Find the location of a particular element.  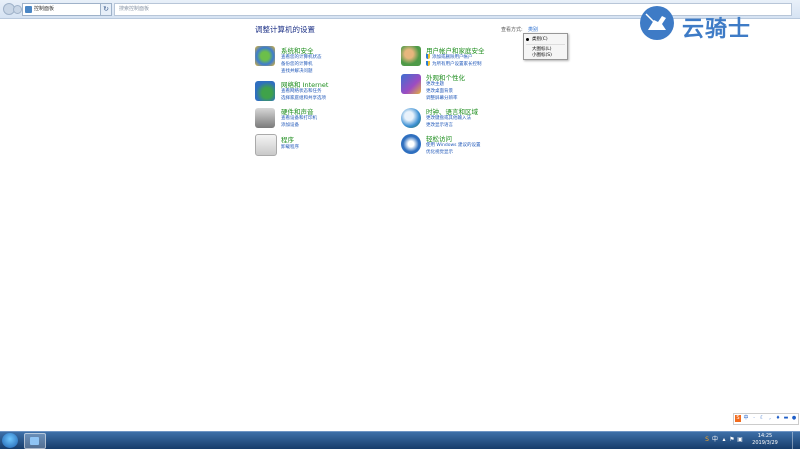

appearance-icon is located at coordinates (411, 84).